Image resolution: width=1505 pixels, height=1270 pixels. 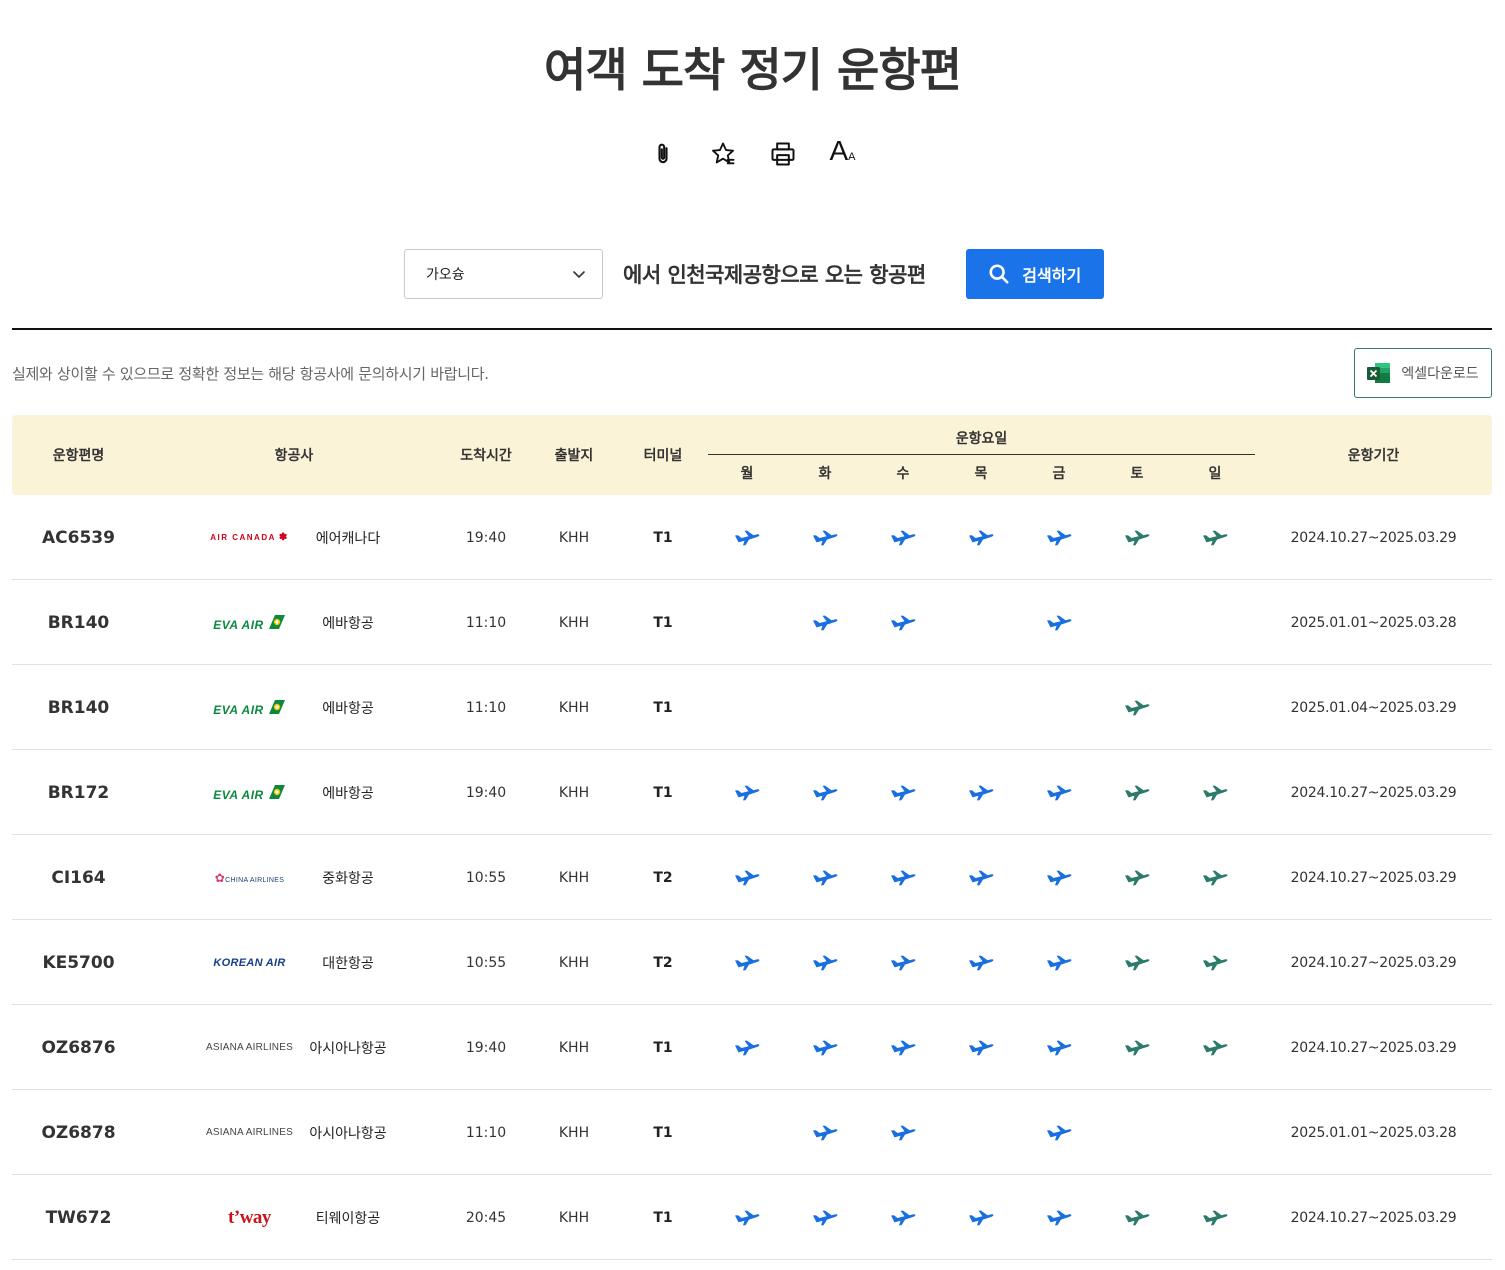 What do you see at coordinates (78, 962) in the screenshot?
I see `flight-number: KE5700` at bounding box center [78, 962].